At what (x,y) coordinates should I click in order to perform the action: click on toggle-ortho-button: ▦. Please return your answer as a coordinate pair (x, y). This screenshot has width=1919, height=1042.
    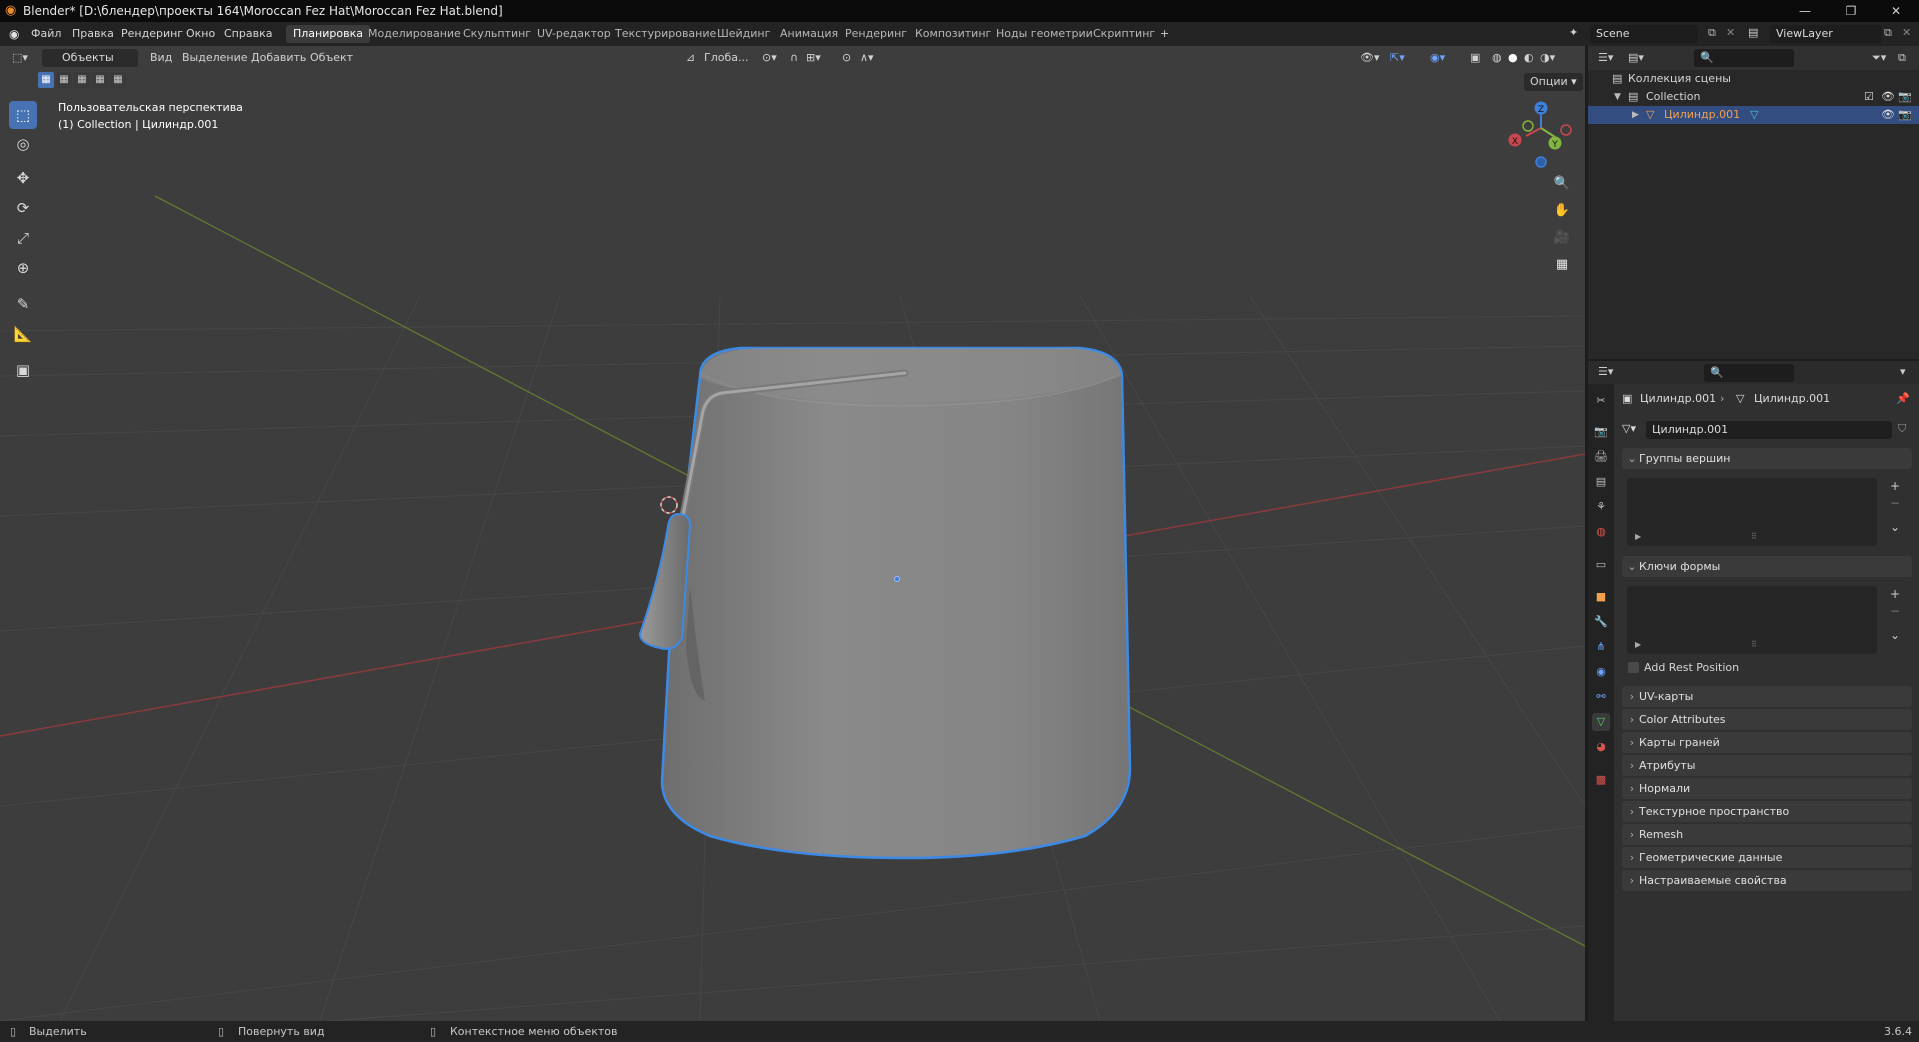
    Looking at the image, I should click on (1562, 265).